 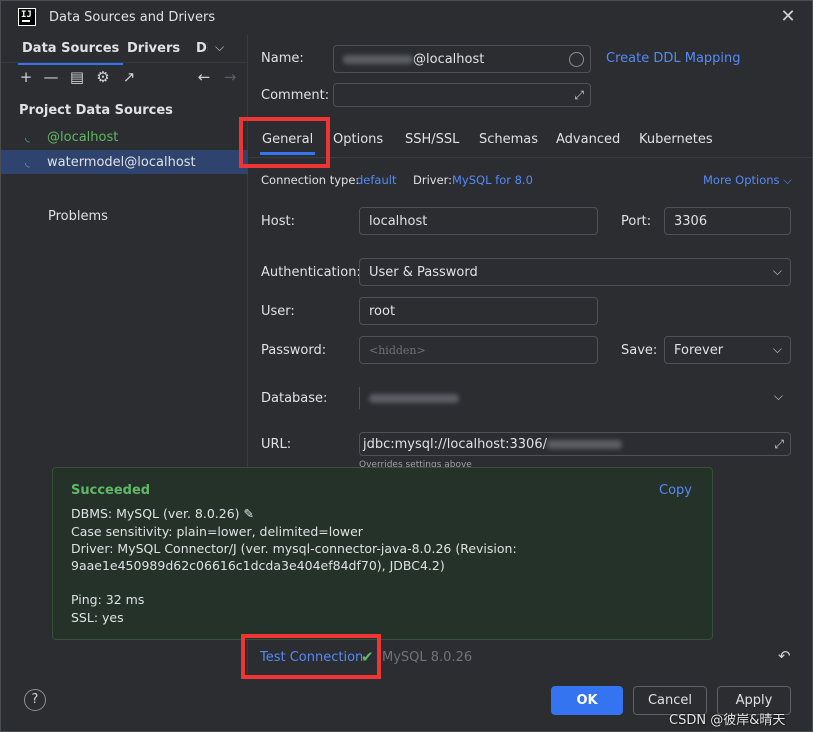 What do you see at coordinates (97, 617) in the screenshot?
I see `result-line: SSL: yes` at bounding box center [97, 617].